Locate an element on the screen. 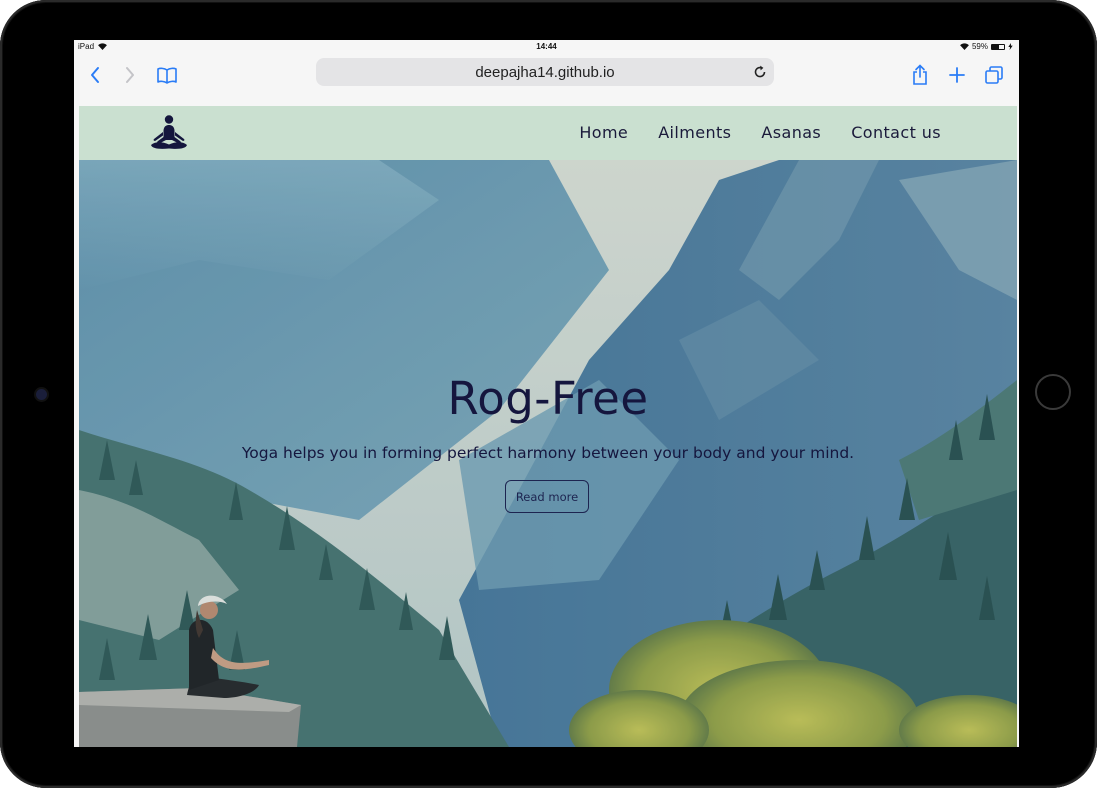  nav-home: Home is located at coordinates (603, 132).